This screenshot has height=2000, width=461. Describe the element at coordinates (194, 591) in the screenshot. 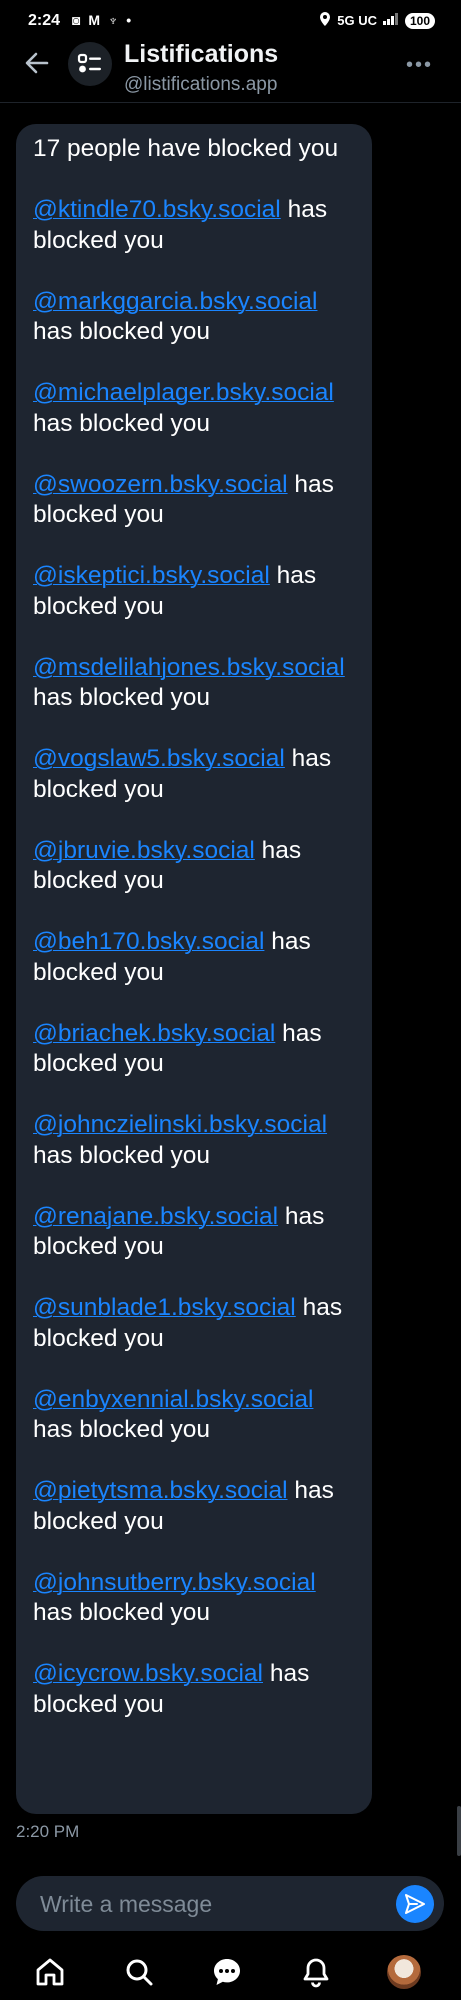

I see `blocked-entry: @iskeptici.bsky.social has blocked you` at that location.